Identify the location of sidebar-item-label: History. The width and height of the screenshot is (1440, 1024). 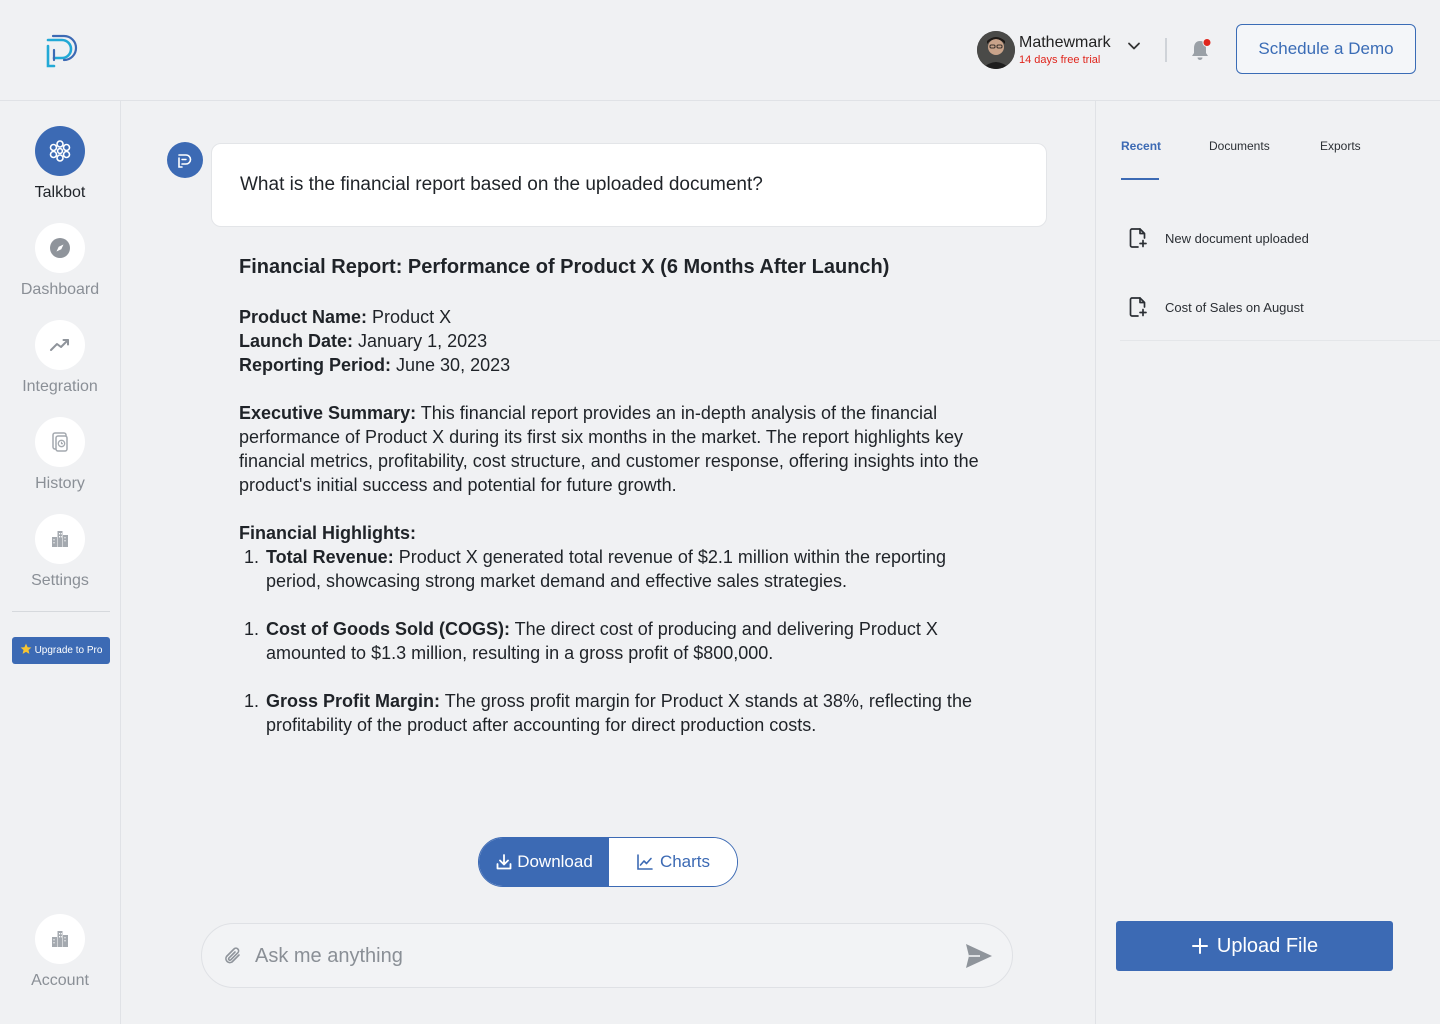
(60, 483).